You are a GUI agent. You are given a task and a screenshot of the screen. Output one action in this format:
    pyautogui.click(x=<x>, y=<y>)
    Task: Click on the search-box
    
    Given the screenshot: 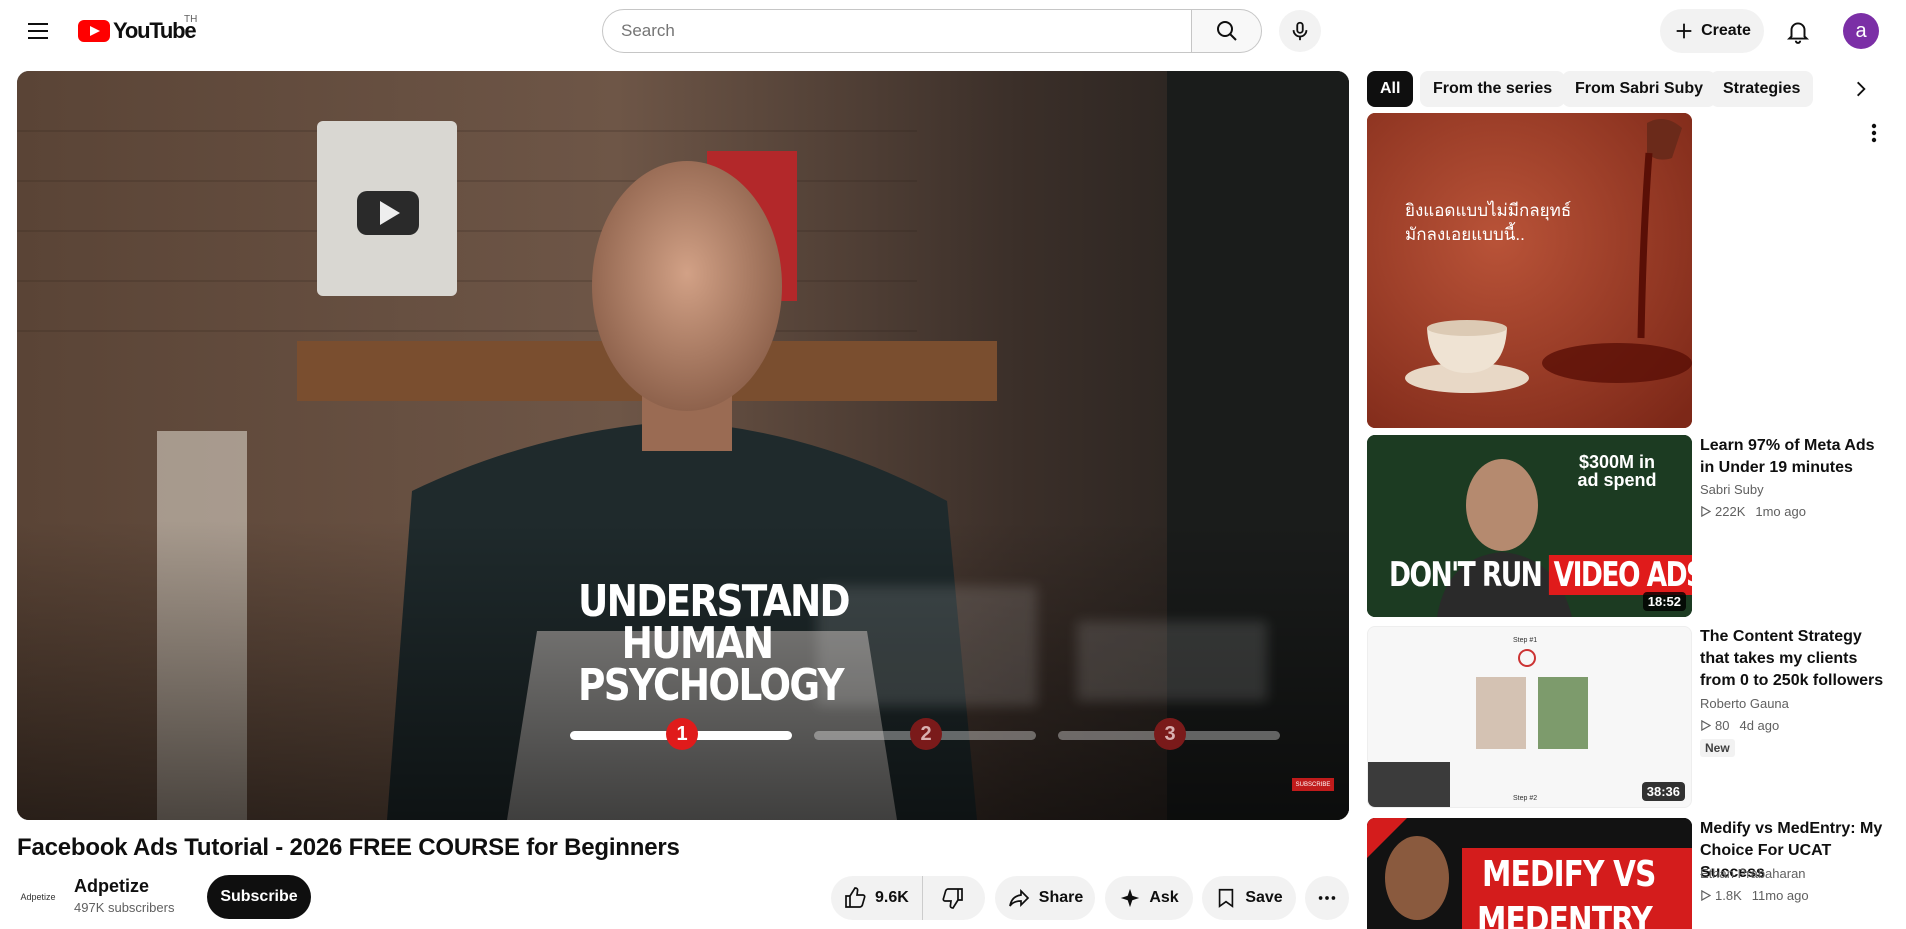 What is the action you would take?
    pyautogui.click(x=897, y=31)
    